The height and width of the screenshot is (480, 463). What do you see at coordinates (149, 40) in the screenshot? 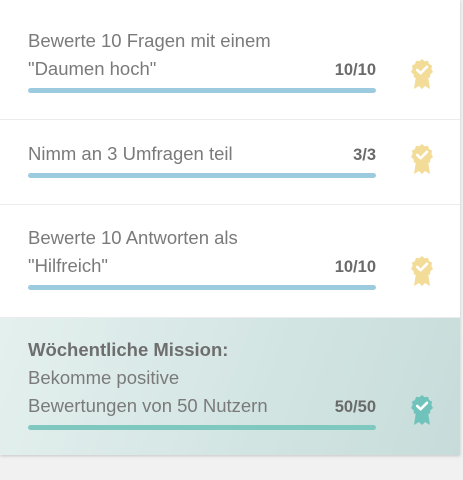
I see `mission-title-line: Bewerte 10 Fragen mit einem` at bounding box center [149, 40].